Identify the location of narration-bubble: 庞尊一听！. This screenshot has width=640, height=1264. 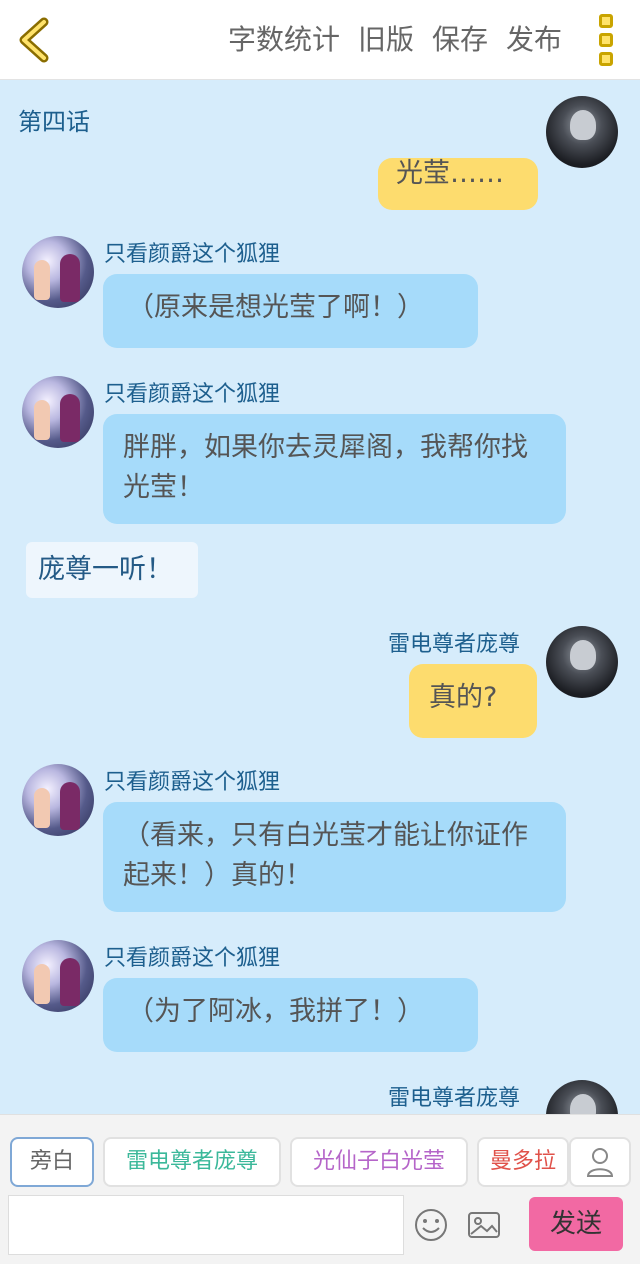
(112, 570).